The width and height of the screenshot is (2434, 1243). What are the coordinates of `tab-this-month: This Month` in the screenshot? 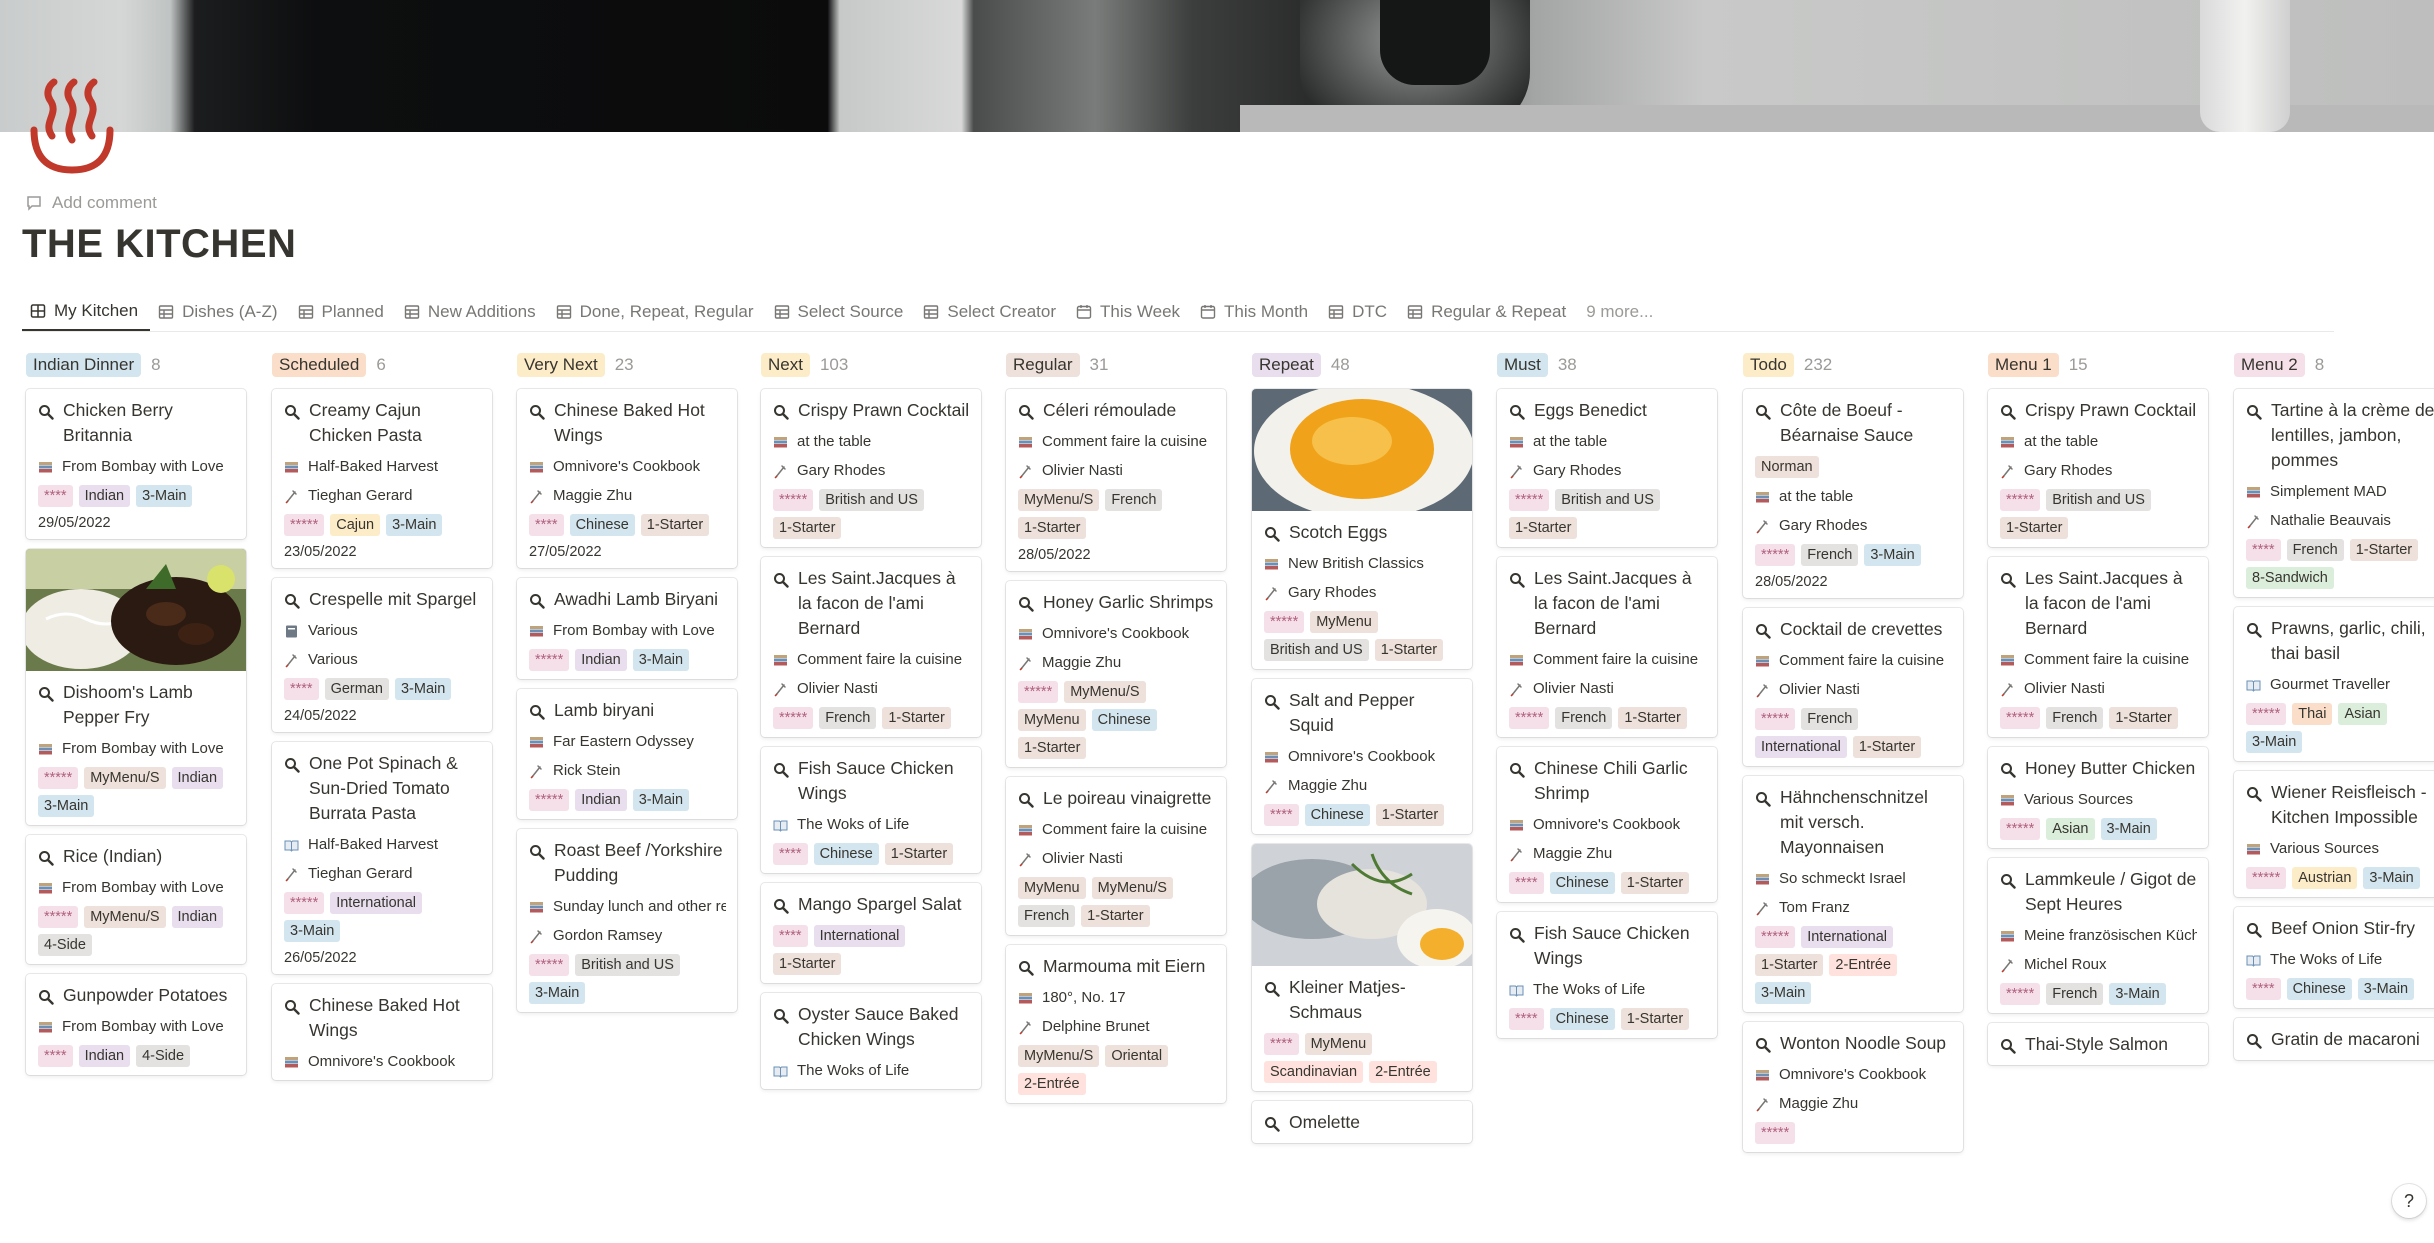 It's located at (1256, 312).